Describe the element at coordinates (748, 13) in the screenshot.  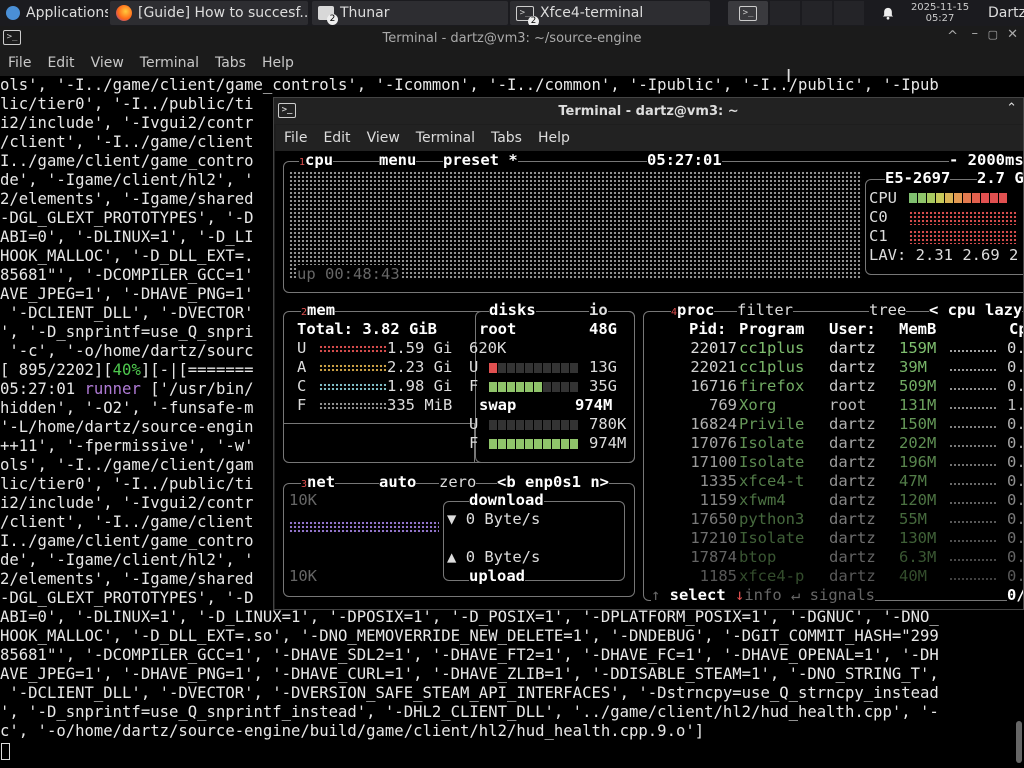
I see `workspace-switcher: >_` at that location.